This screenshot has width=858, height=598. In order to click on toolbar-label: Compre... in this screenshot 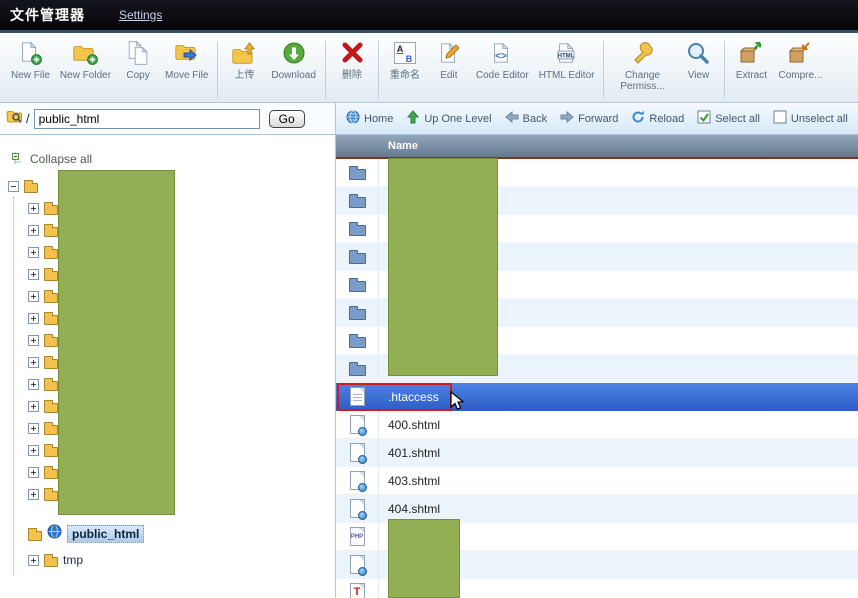, I will do `click(800, 75)`.